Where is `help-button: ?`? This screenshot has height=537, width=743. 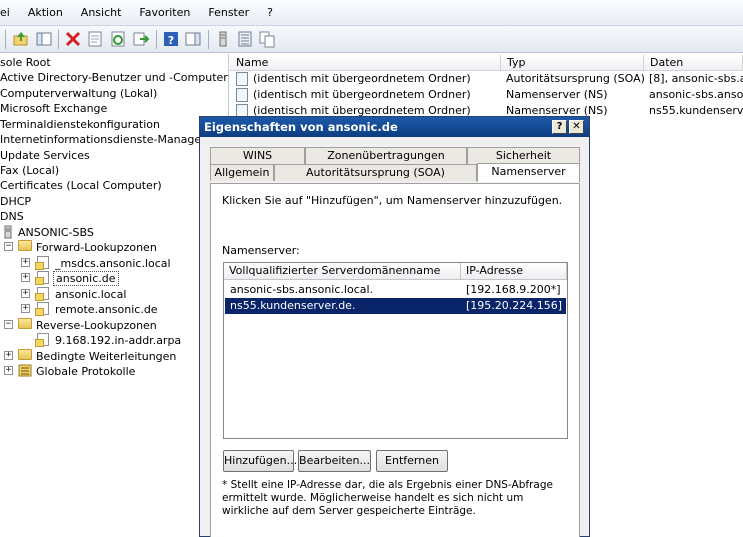 help-button: ? is located at coordinates (559, 127).